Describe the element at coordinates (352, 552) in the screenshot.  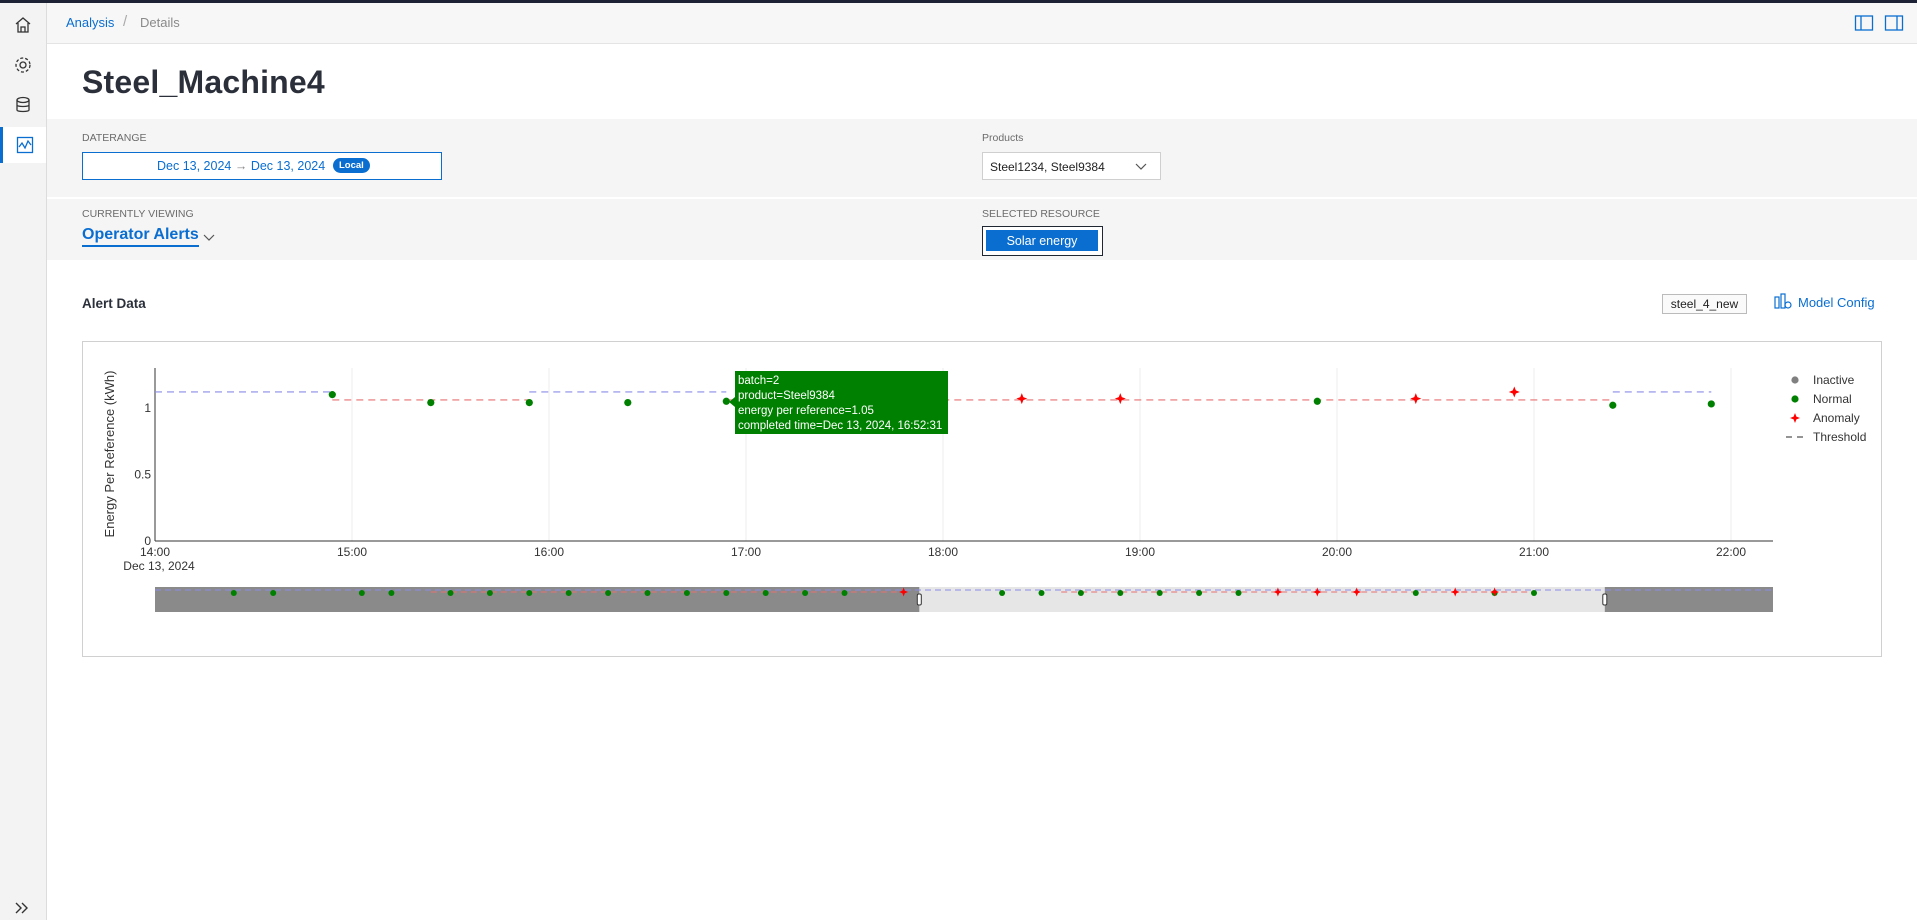
I see `x-tick-label: 15:00` at that location.